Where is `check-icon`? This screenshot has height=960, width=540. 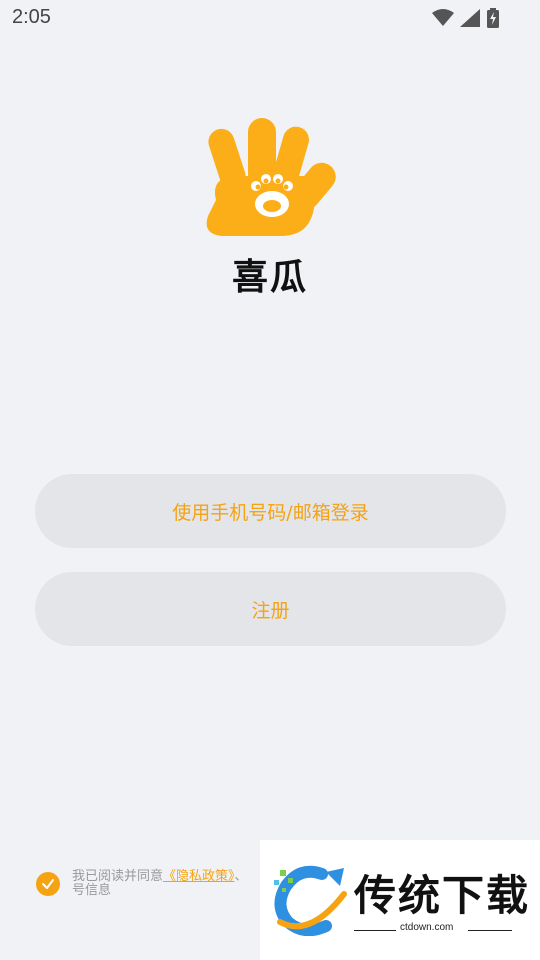
check-icon is located at coordinates (48, 884).